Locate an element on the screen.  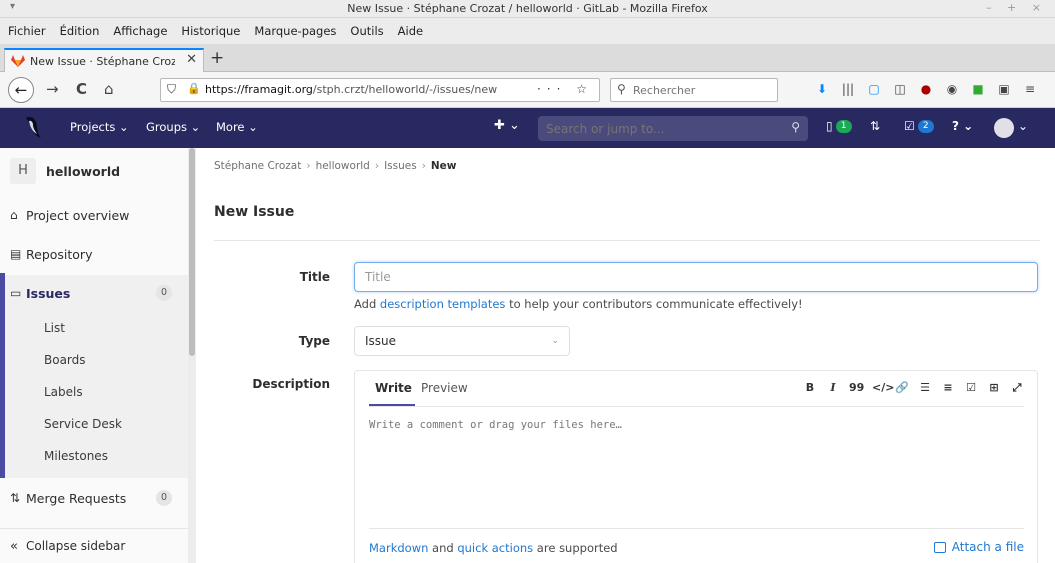
page-actions-icons: ··· ☆ is located at coordinates (565, 89).